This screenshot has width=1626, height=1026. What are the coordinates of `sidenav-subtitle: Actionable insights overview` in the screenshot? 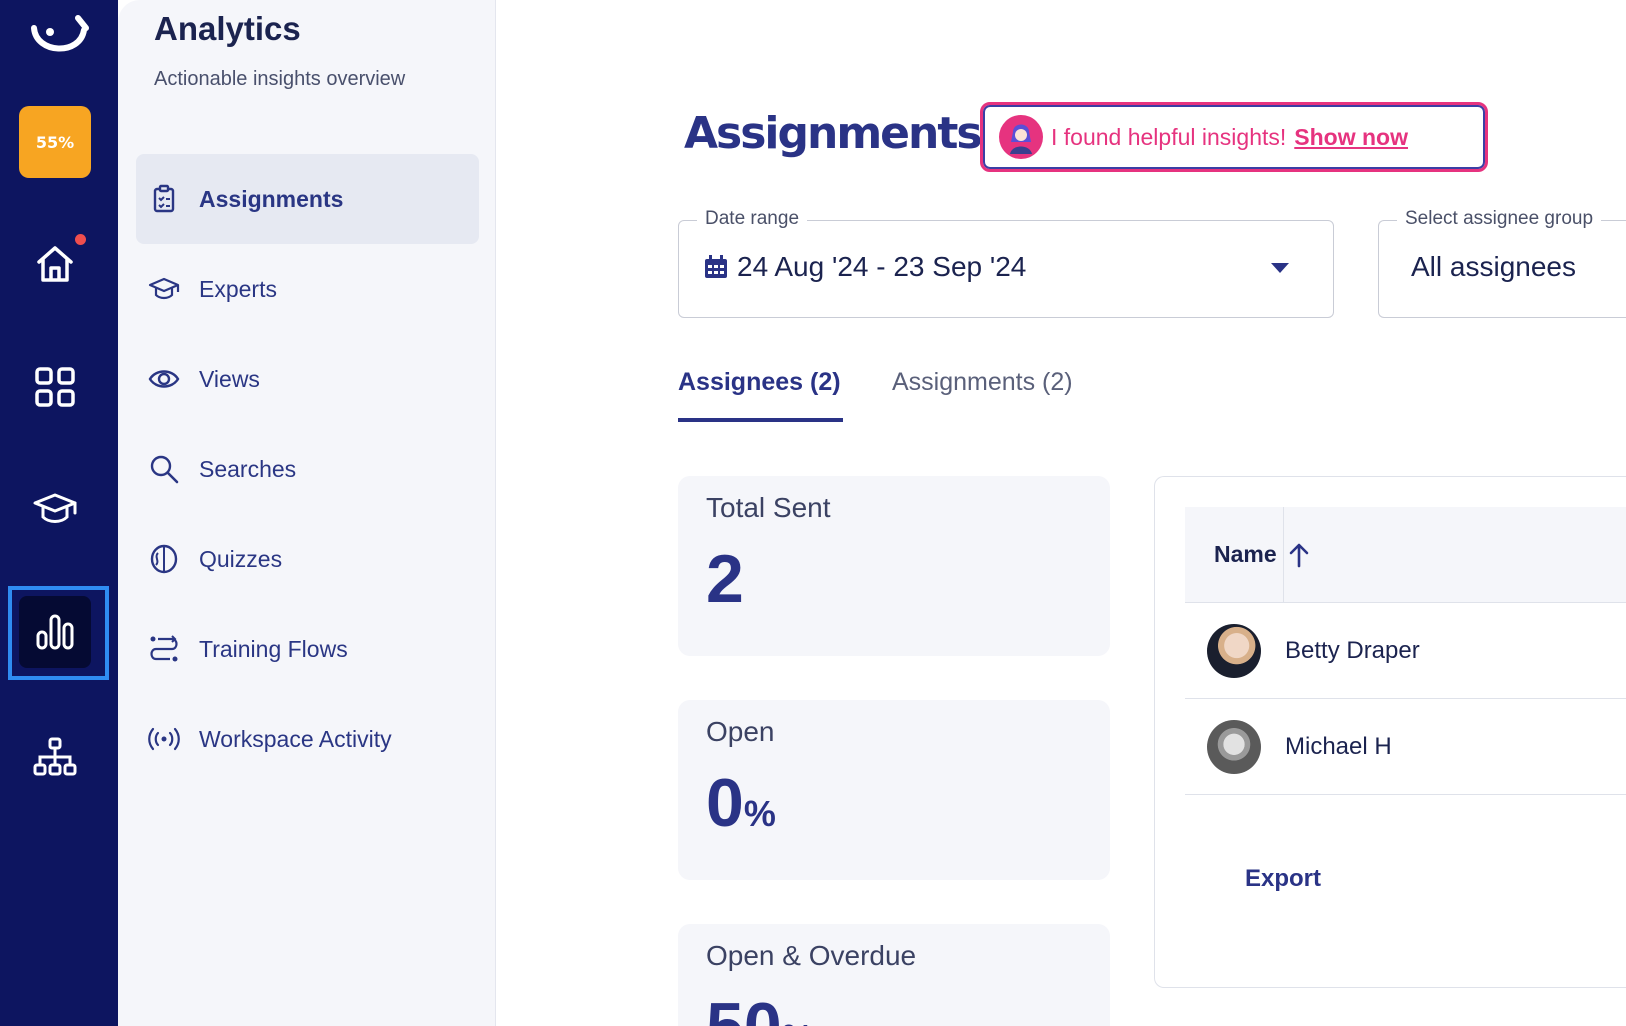 It's located at (280, 79).